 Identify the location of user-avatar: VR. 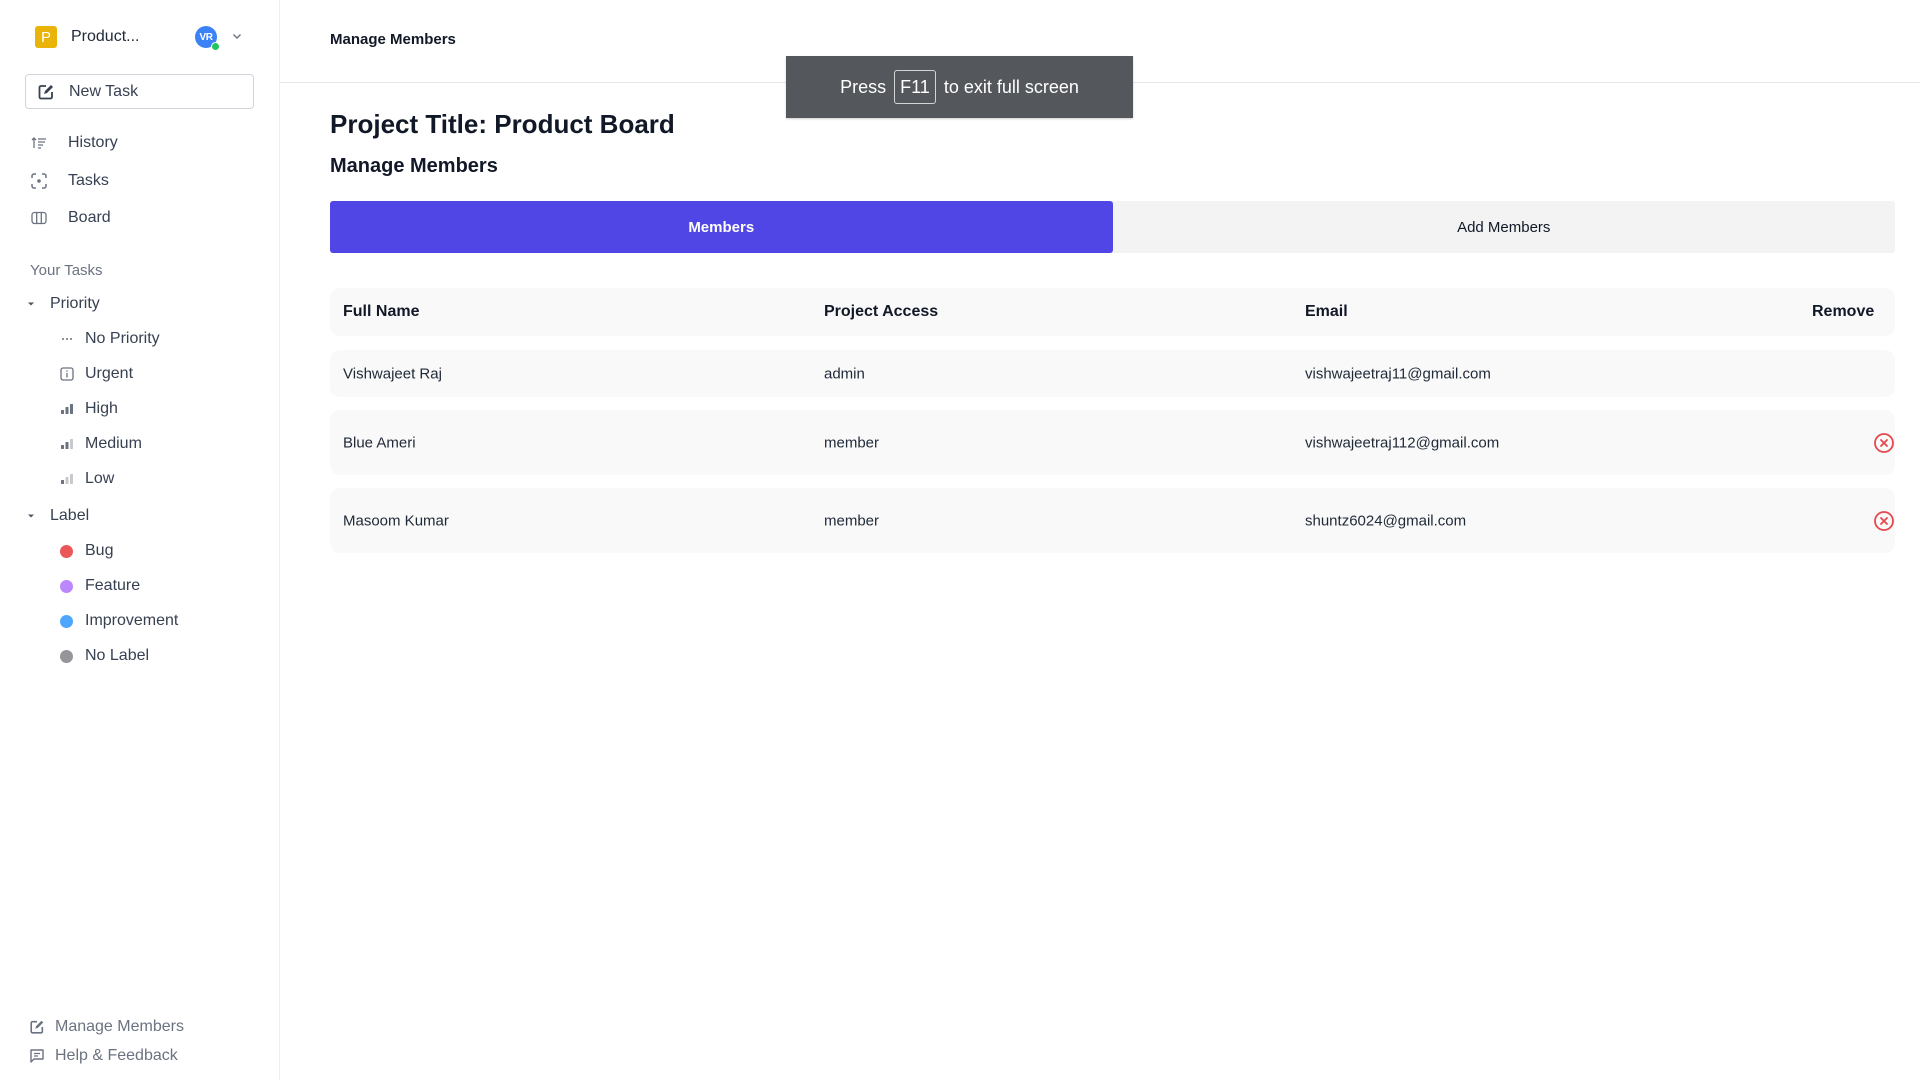
(207, 38).